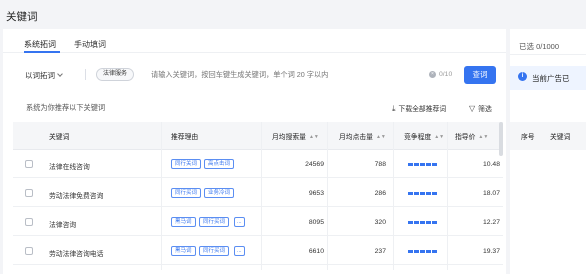  I want to click on tab-active-indicator, so click(42, 52).